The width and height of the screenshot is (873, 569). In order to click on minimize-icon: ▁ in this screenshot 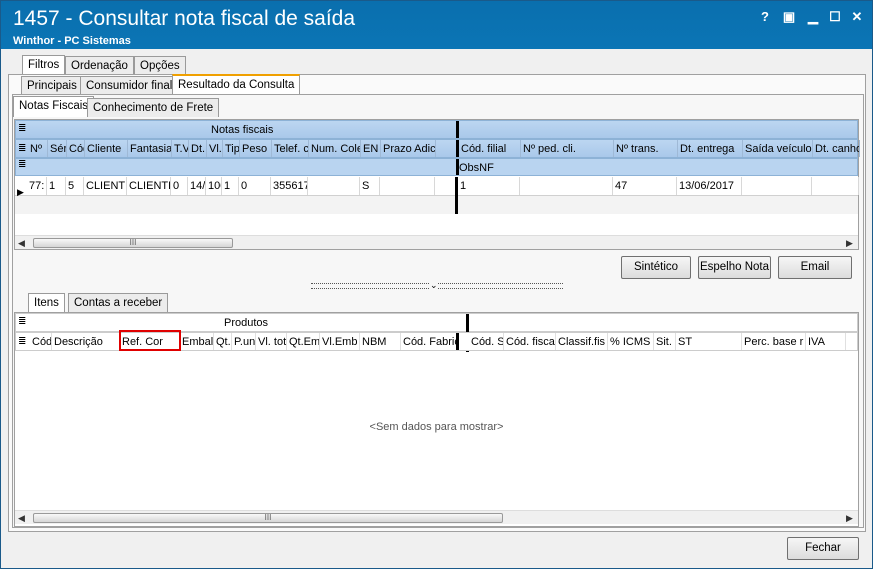, I will do `click(813, 17)`.